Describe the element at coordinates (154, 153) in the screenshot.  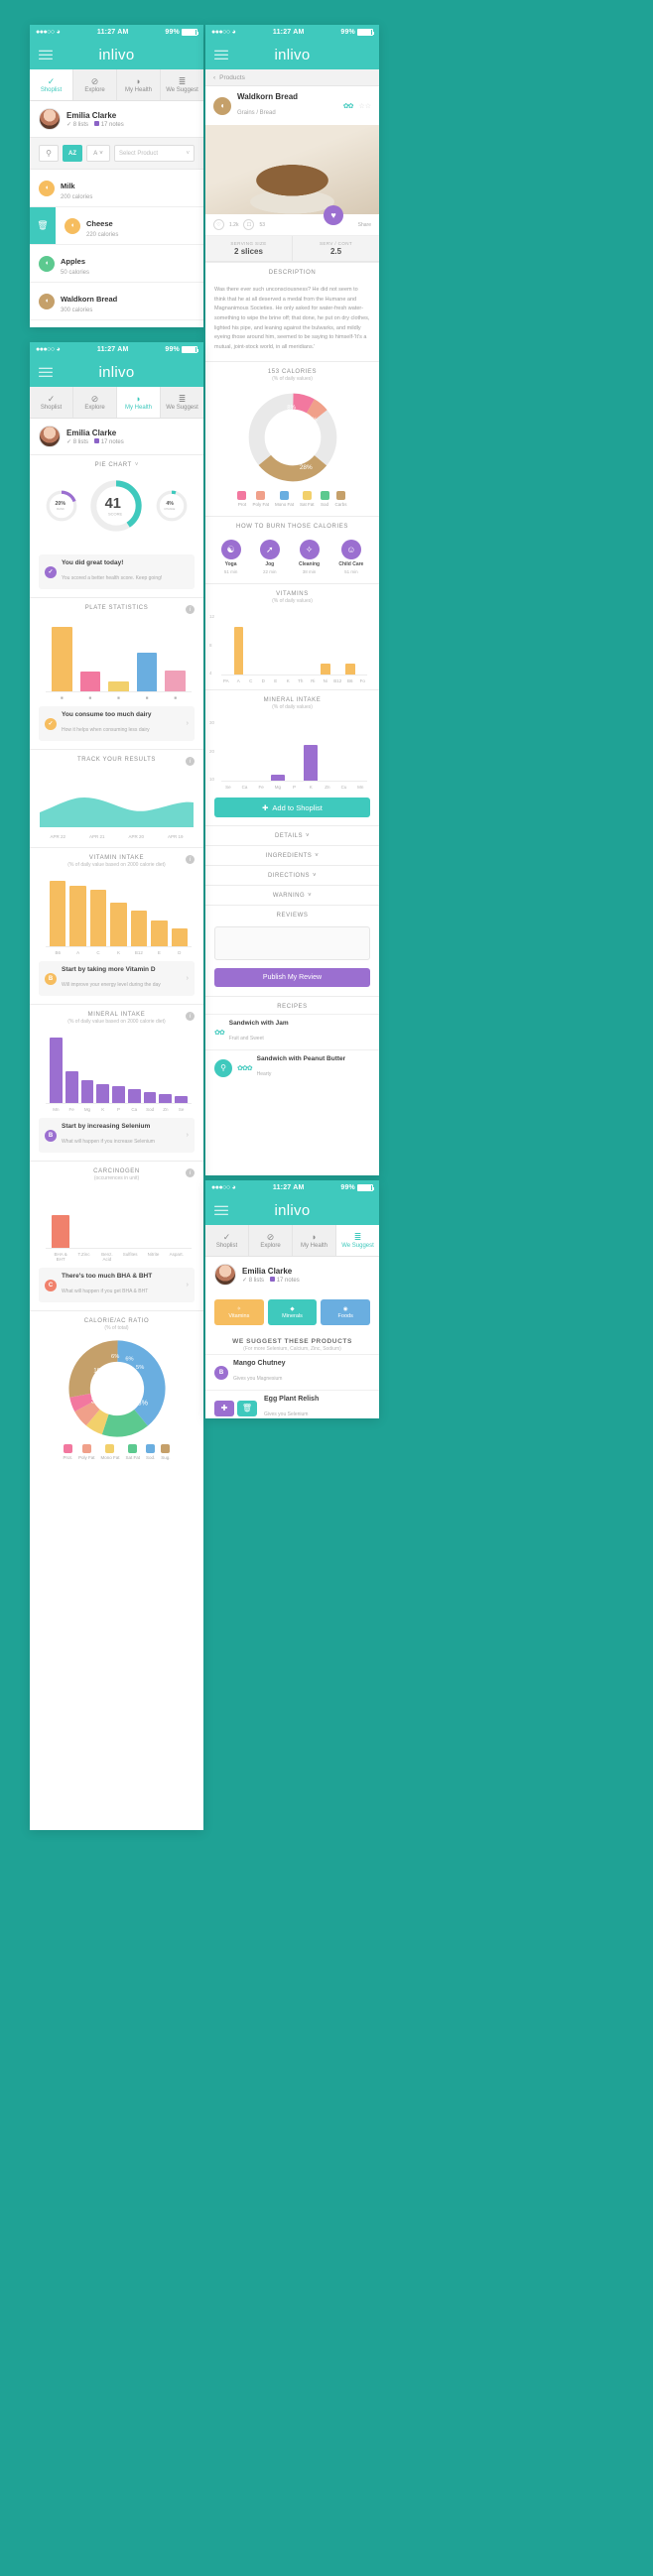
I see `select-product-input: Select Product ˅` at that location.